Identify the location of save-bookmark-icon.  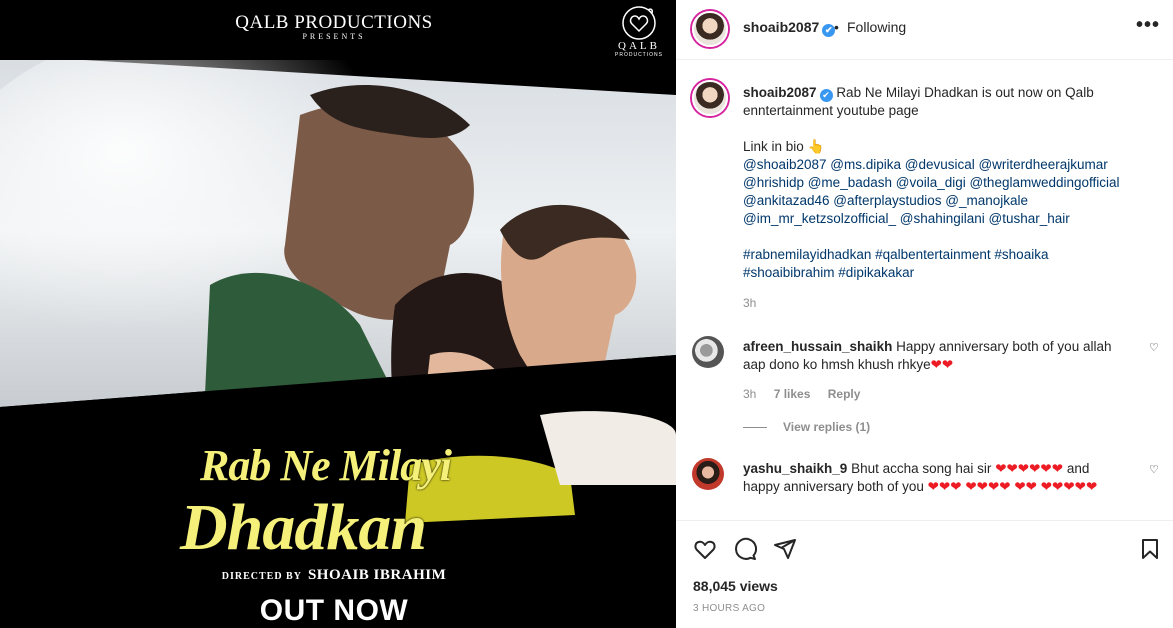
(1150, 549).